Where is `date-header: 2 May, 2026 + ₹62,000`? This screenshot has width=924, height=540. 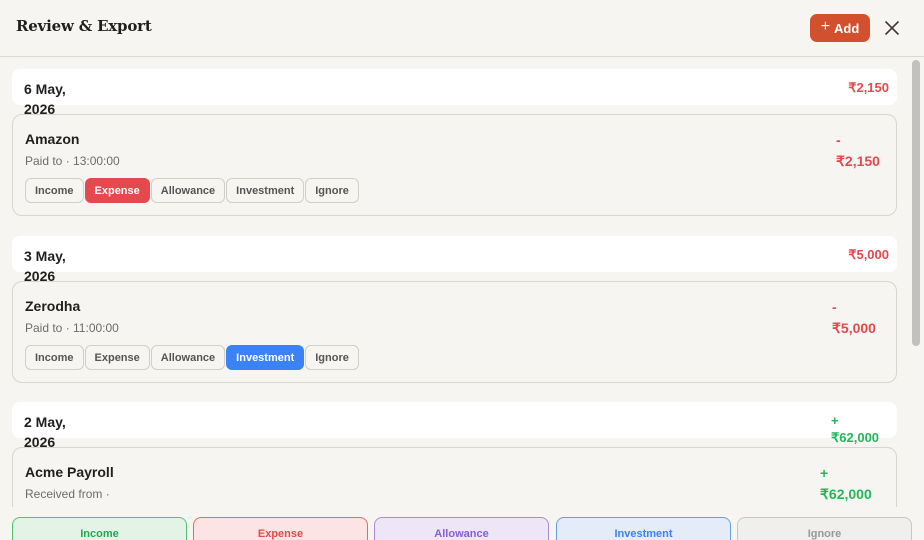
date-header: 2 May, 2026 + ₹62,000 is located at coordinates (454, 426).